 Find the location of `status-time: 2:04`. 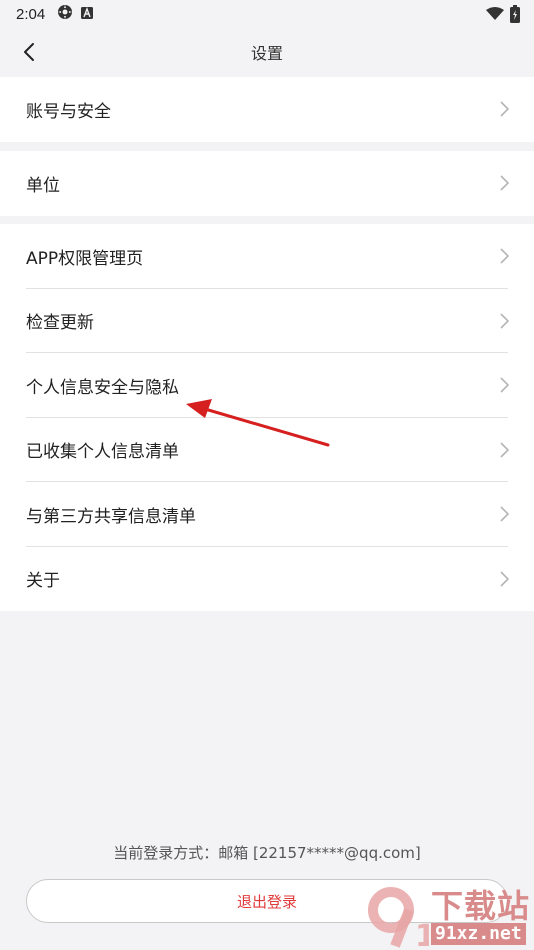

status-time: 2:04 is located at coordinates (31, 14).